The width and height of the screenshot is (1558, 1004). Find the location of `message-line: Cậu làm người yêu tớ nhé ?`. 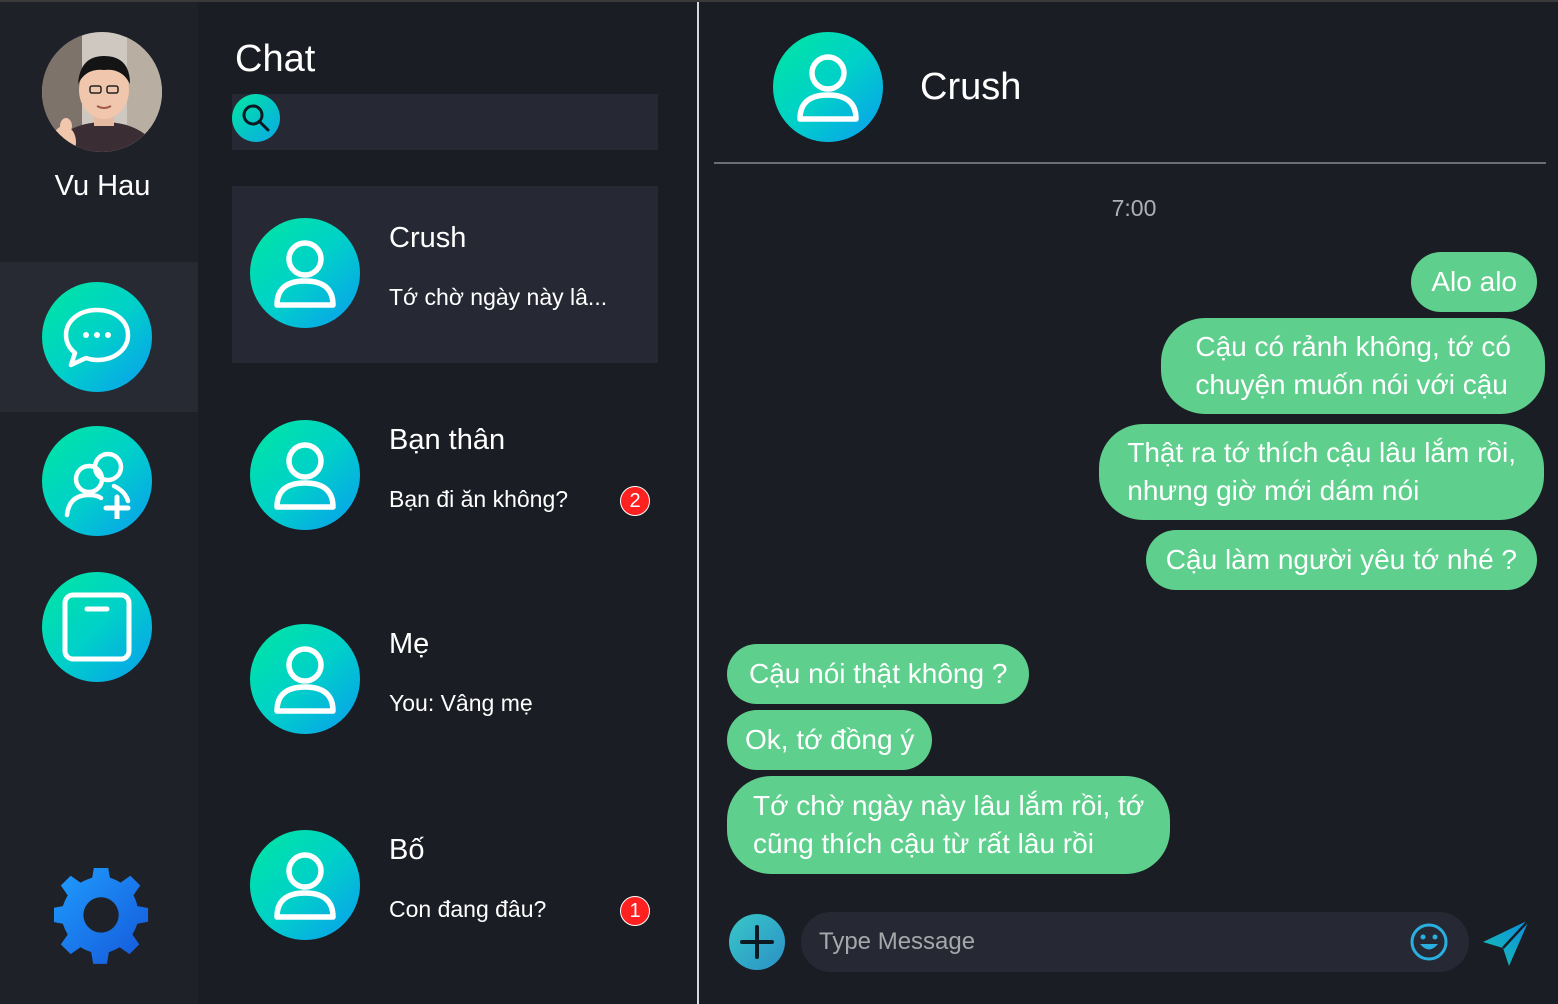

message-line: Cậu làm người yêu tớ nhé ? is located at coordinates (1341, 559).